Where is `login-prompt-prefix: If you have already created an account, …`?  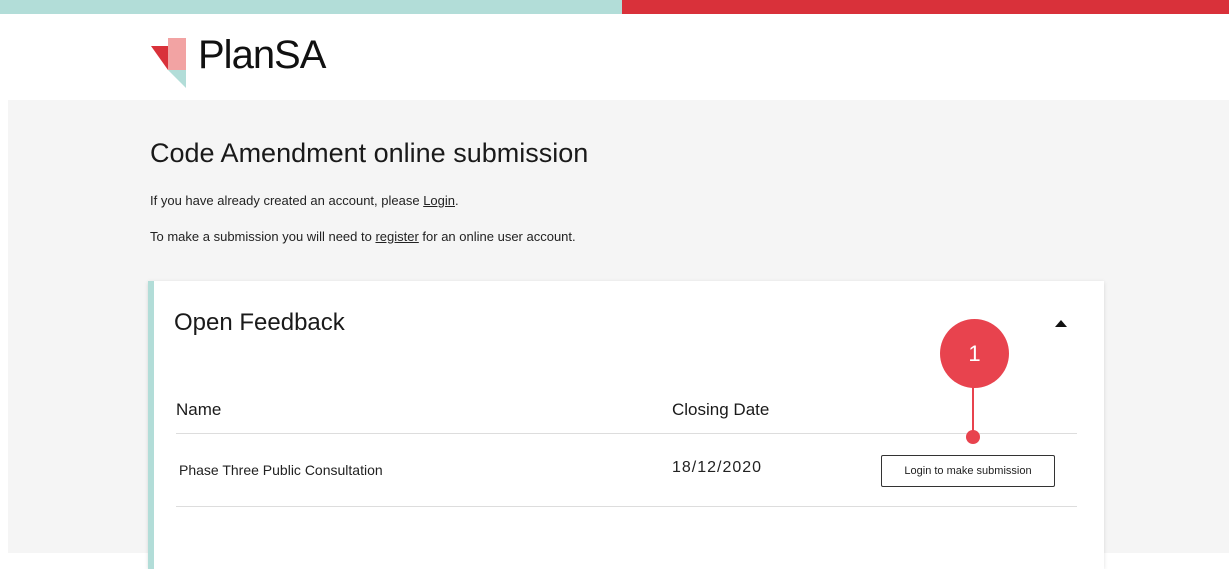 login-prompt-prefix: If you have already created an account, … is located at coordinates (287, 200).